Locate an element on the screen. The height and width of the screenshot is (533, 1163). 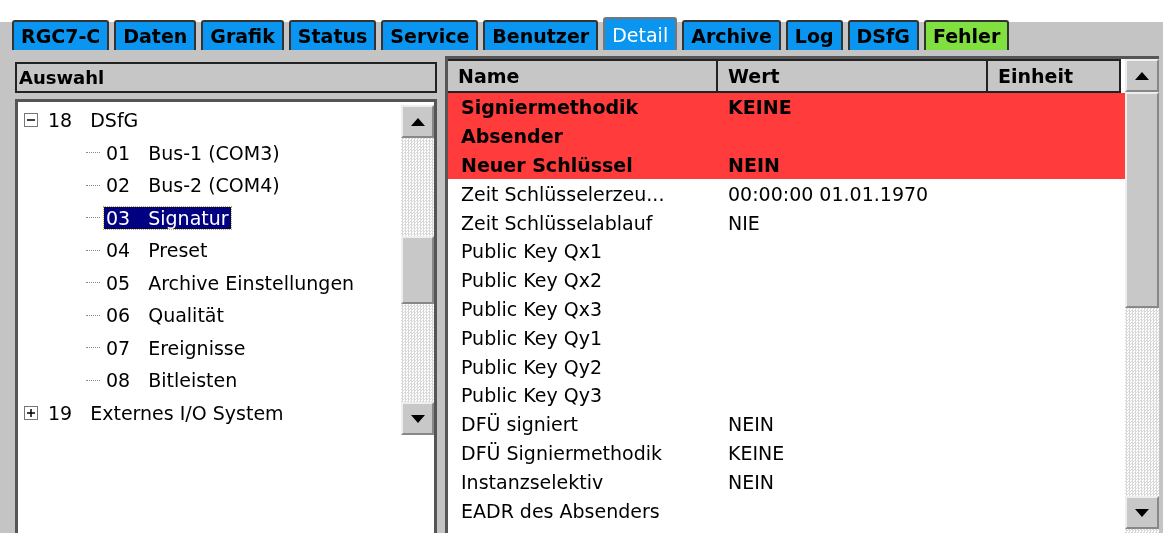
table-cell-text: DFÜ signiert is located at coordinates (519, 424).